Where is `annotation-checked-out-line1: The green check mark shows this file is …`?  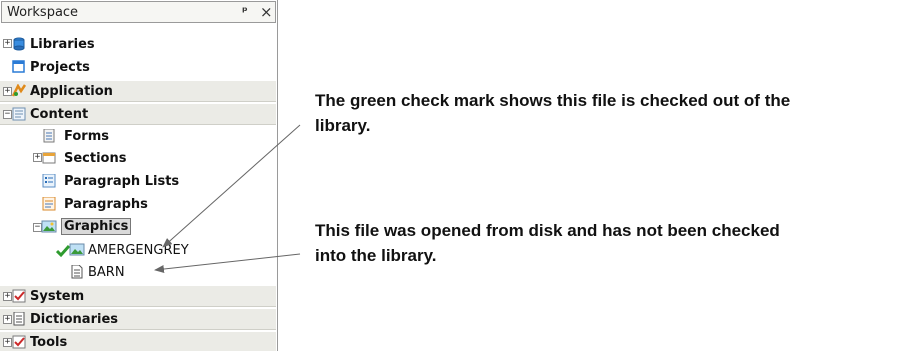
annotation-checked-out-line1: The green check mark shows this file is … is located at coordinates (553, 100).